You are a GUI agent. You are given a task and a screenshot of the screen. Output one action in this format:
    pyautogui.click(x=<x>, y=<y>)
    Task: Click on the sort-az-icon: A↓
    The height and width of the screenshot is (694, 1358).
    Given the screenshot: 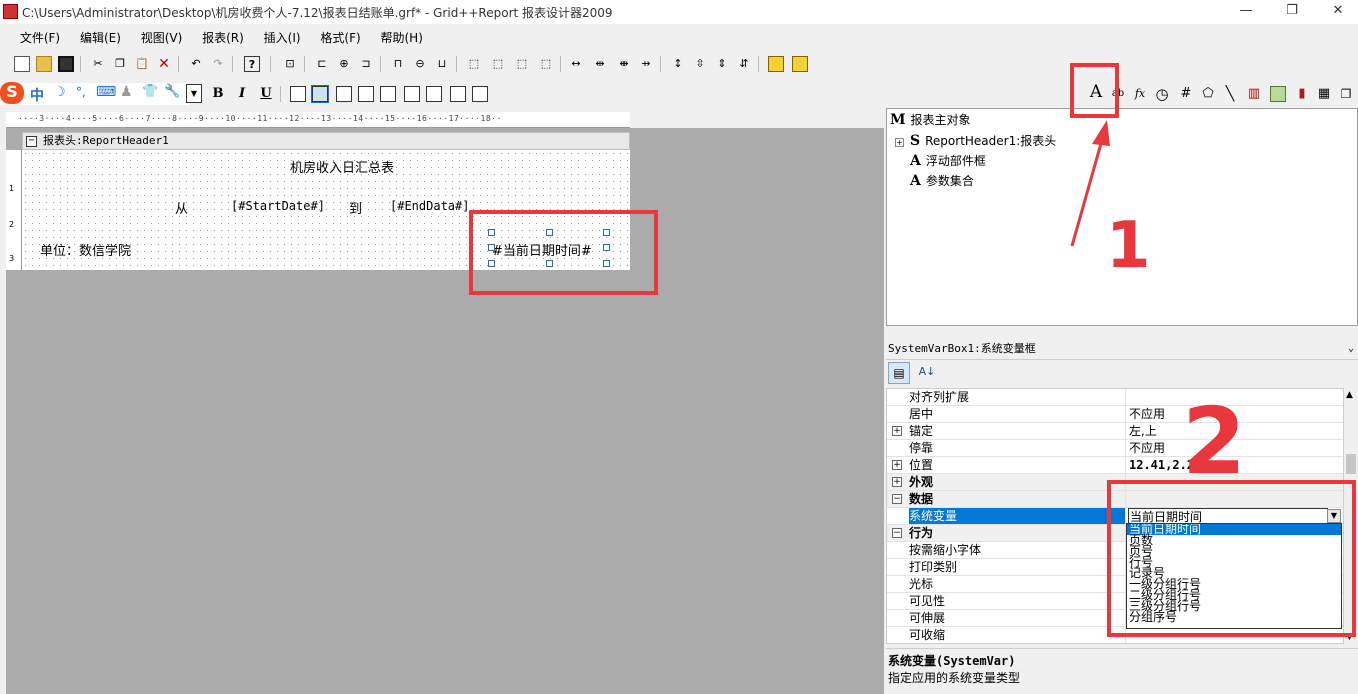 What is the action you would take?
    pyautogui.click(x=927, y=373)
    